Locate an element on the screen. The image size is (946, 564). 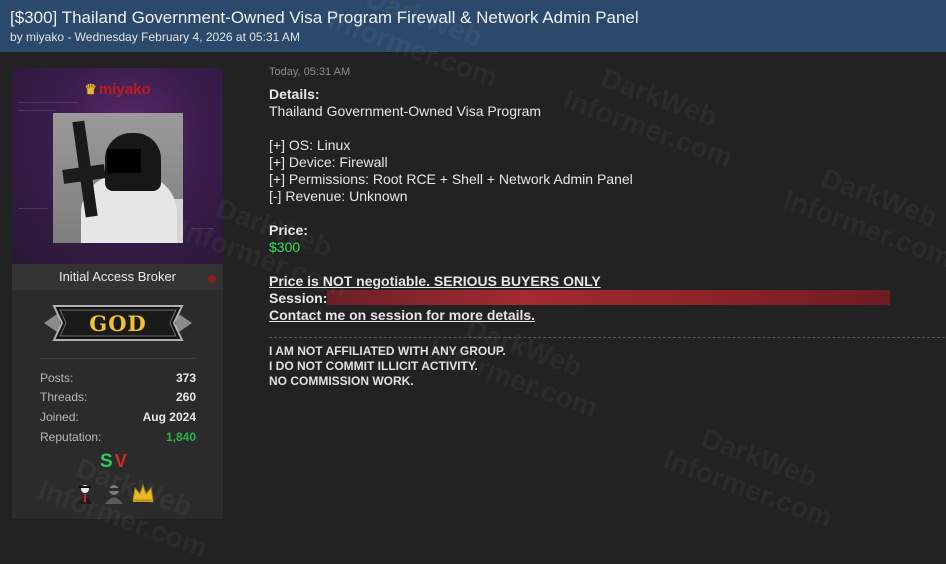
target-name: Thailand Government-Owned Visa Program is located at coordinates (405, 111).